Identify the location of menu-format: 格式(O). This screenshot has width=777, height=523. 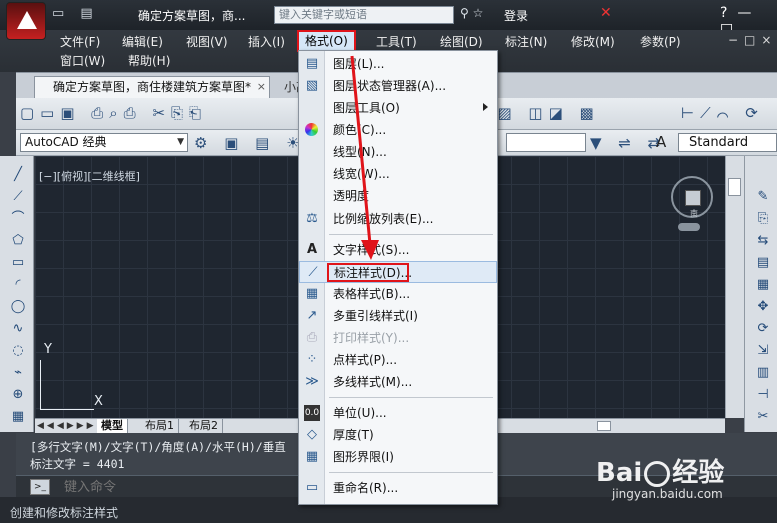
(326, 41).